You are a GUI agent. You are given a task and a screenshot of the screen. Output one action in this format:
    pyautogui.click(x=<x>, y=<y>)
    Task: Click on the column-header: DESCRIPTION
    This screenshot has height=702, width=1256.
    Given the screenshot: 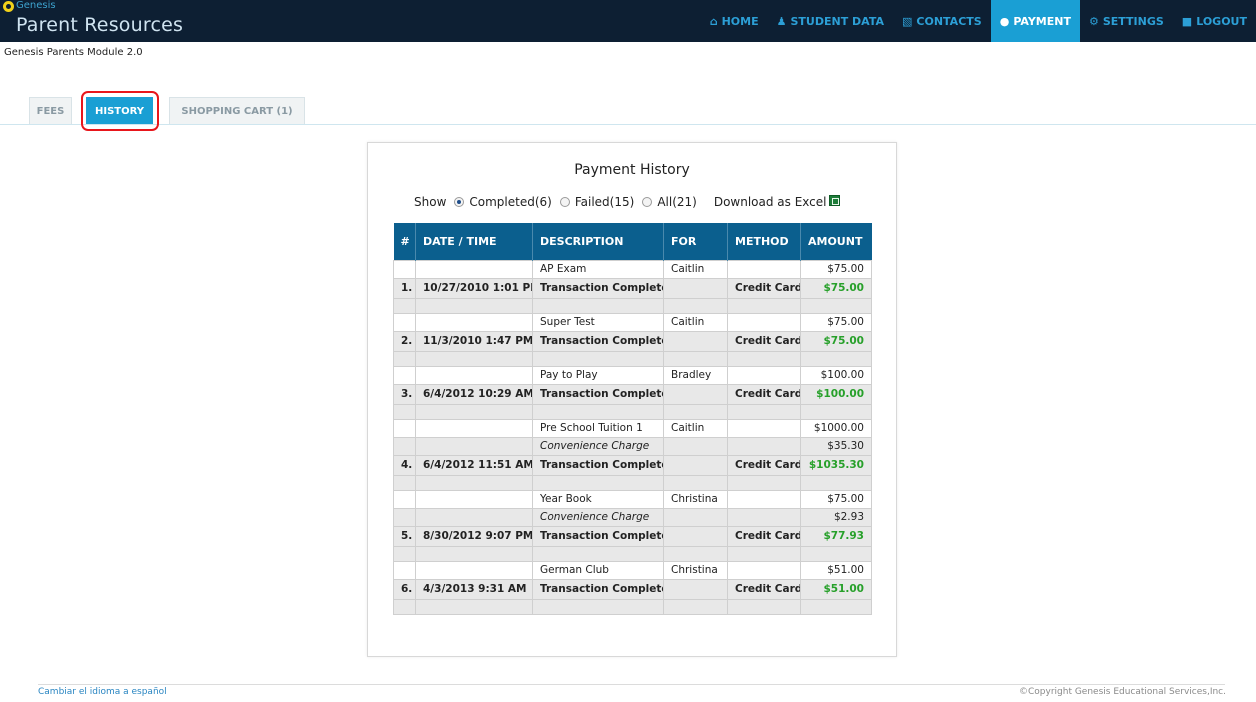 What is the action you would take?
    pyautogui.click(x=598, y=241)
    